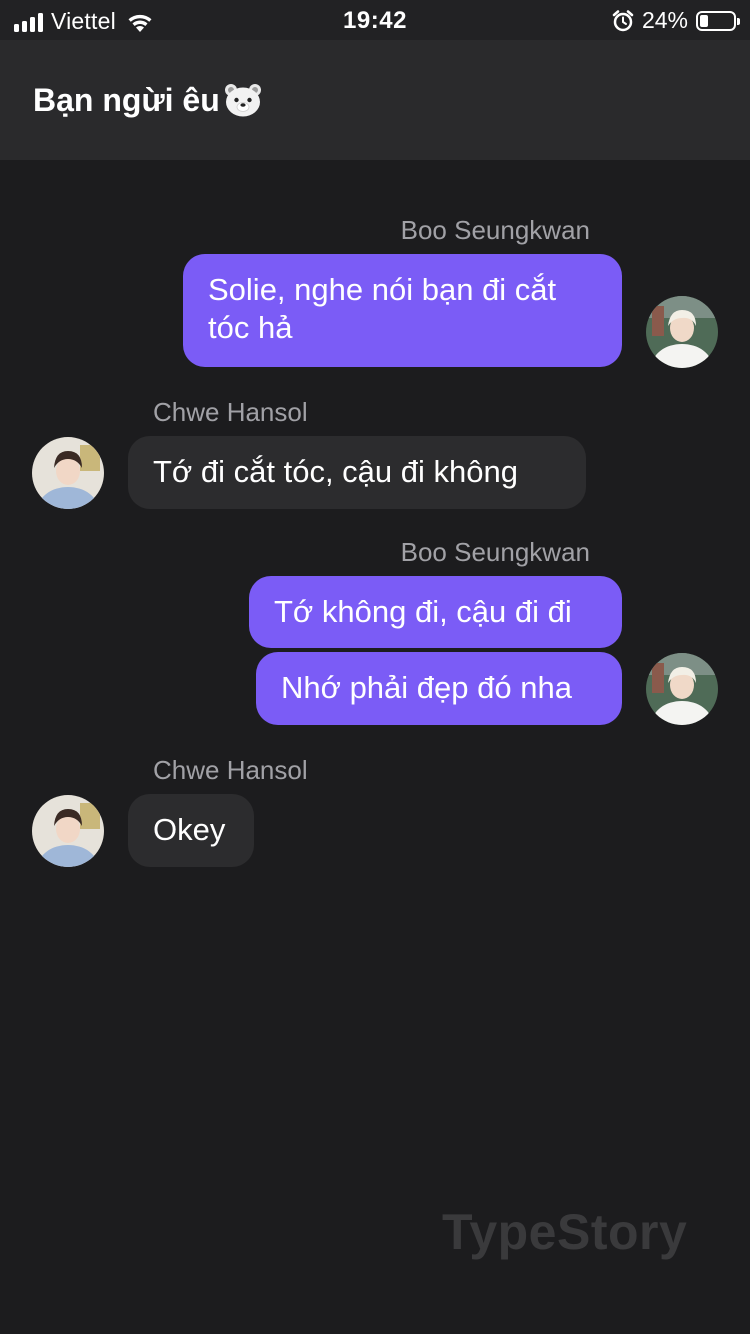  Describe the element at coordinates (565, 1232) in the screenshot. I see `typestory-watermark: TypeStory` at that location.